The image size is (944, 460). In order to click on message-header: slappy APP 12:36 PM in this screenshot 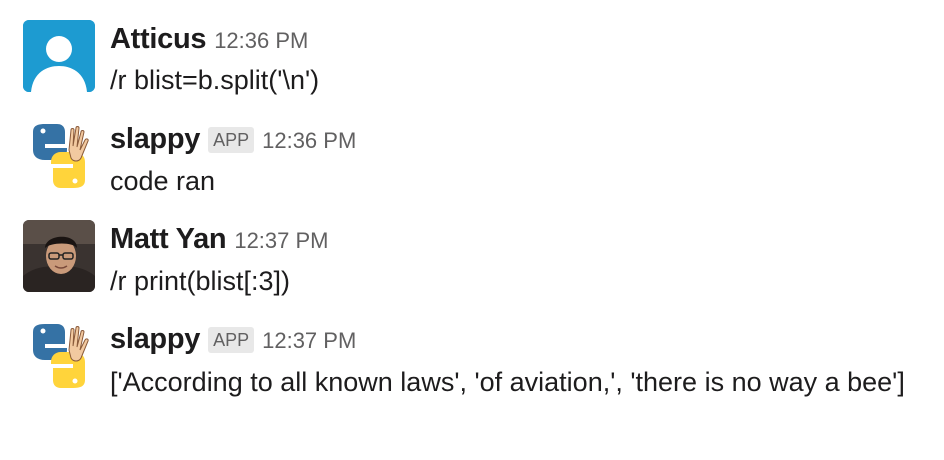, I will do `click(233, 141)`.